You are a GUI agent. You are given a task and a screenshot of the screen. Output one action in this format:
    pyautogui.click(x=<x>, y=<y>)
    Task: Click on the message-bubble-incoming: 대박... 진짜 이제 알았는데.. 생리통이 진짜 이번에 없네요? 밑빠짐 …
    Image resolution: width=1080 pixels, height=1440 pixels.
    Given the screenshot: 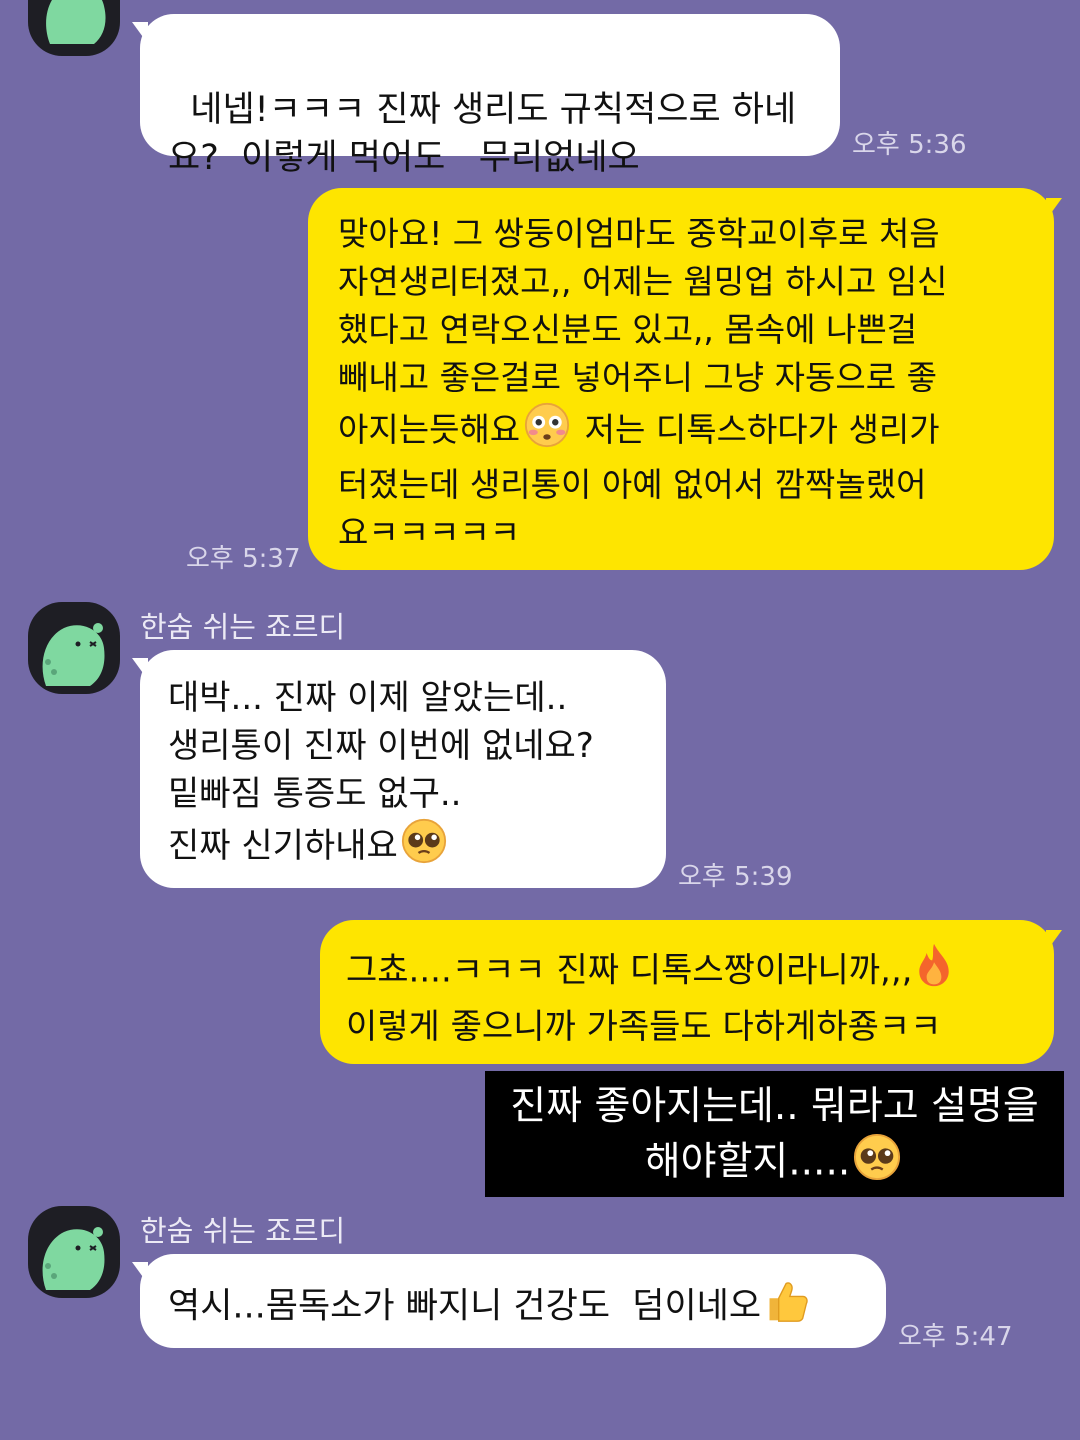 What is the action you would take?
    pyautogui.click(x=403, y=769)
    